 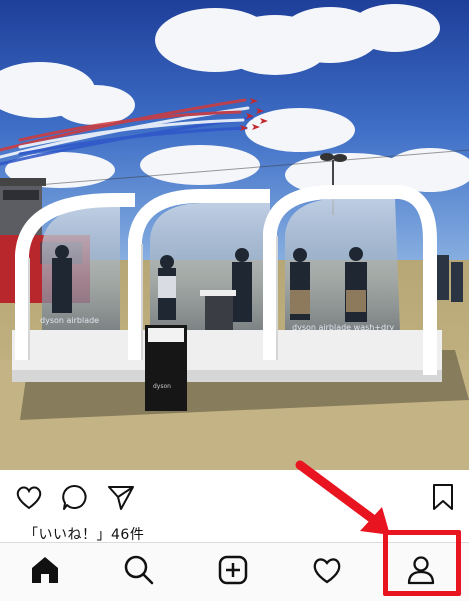 What do you see at coordinates (121, 497) in the screenshot?
I see `share-icon` at bounding box center [121, 497].